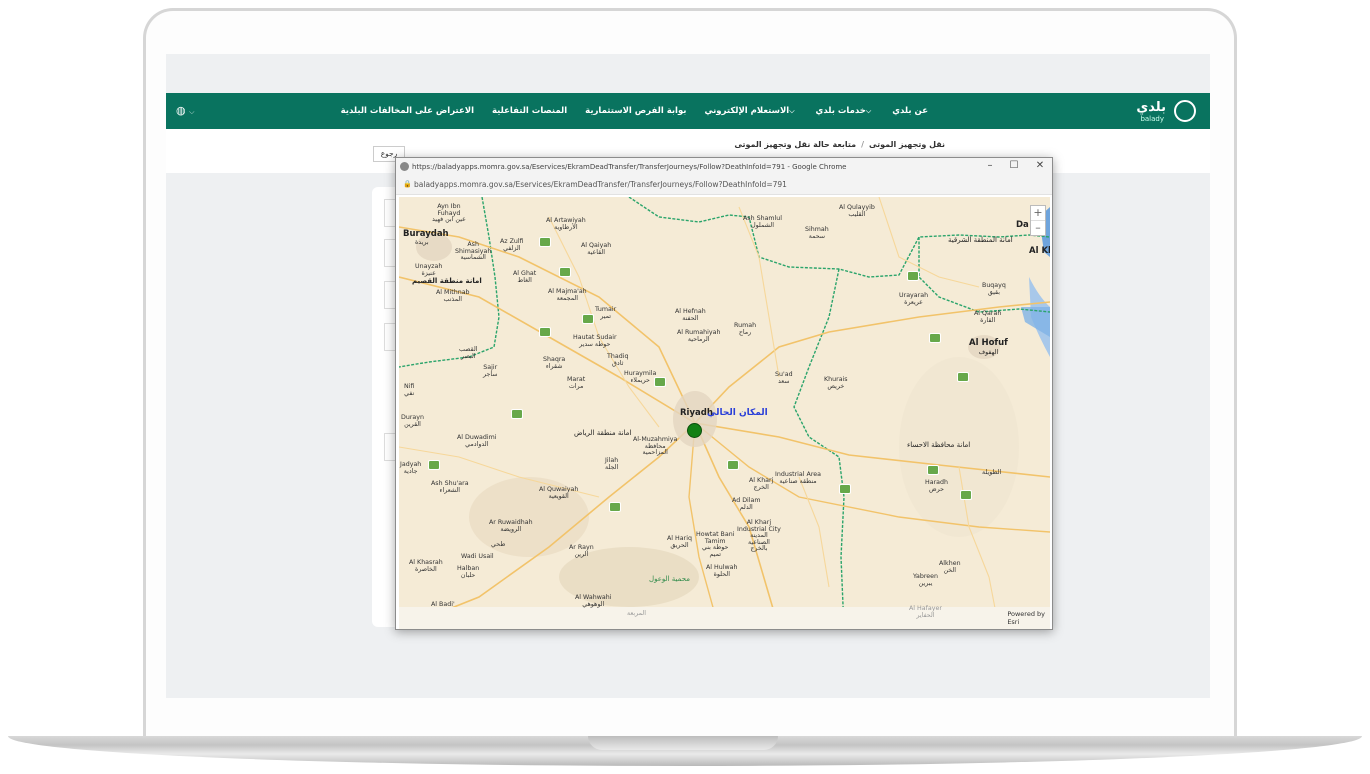 Image resolution: width=1370 pixels, height=774 pixels. What do you see at coordinates (473, 251) in the screenshot?
I see `map-label: Ash Shimasiyah الشماسية` at bounding box center [473, 251].